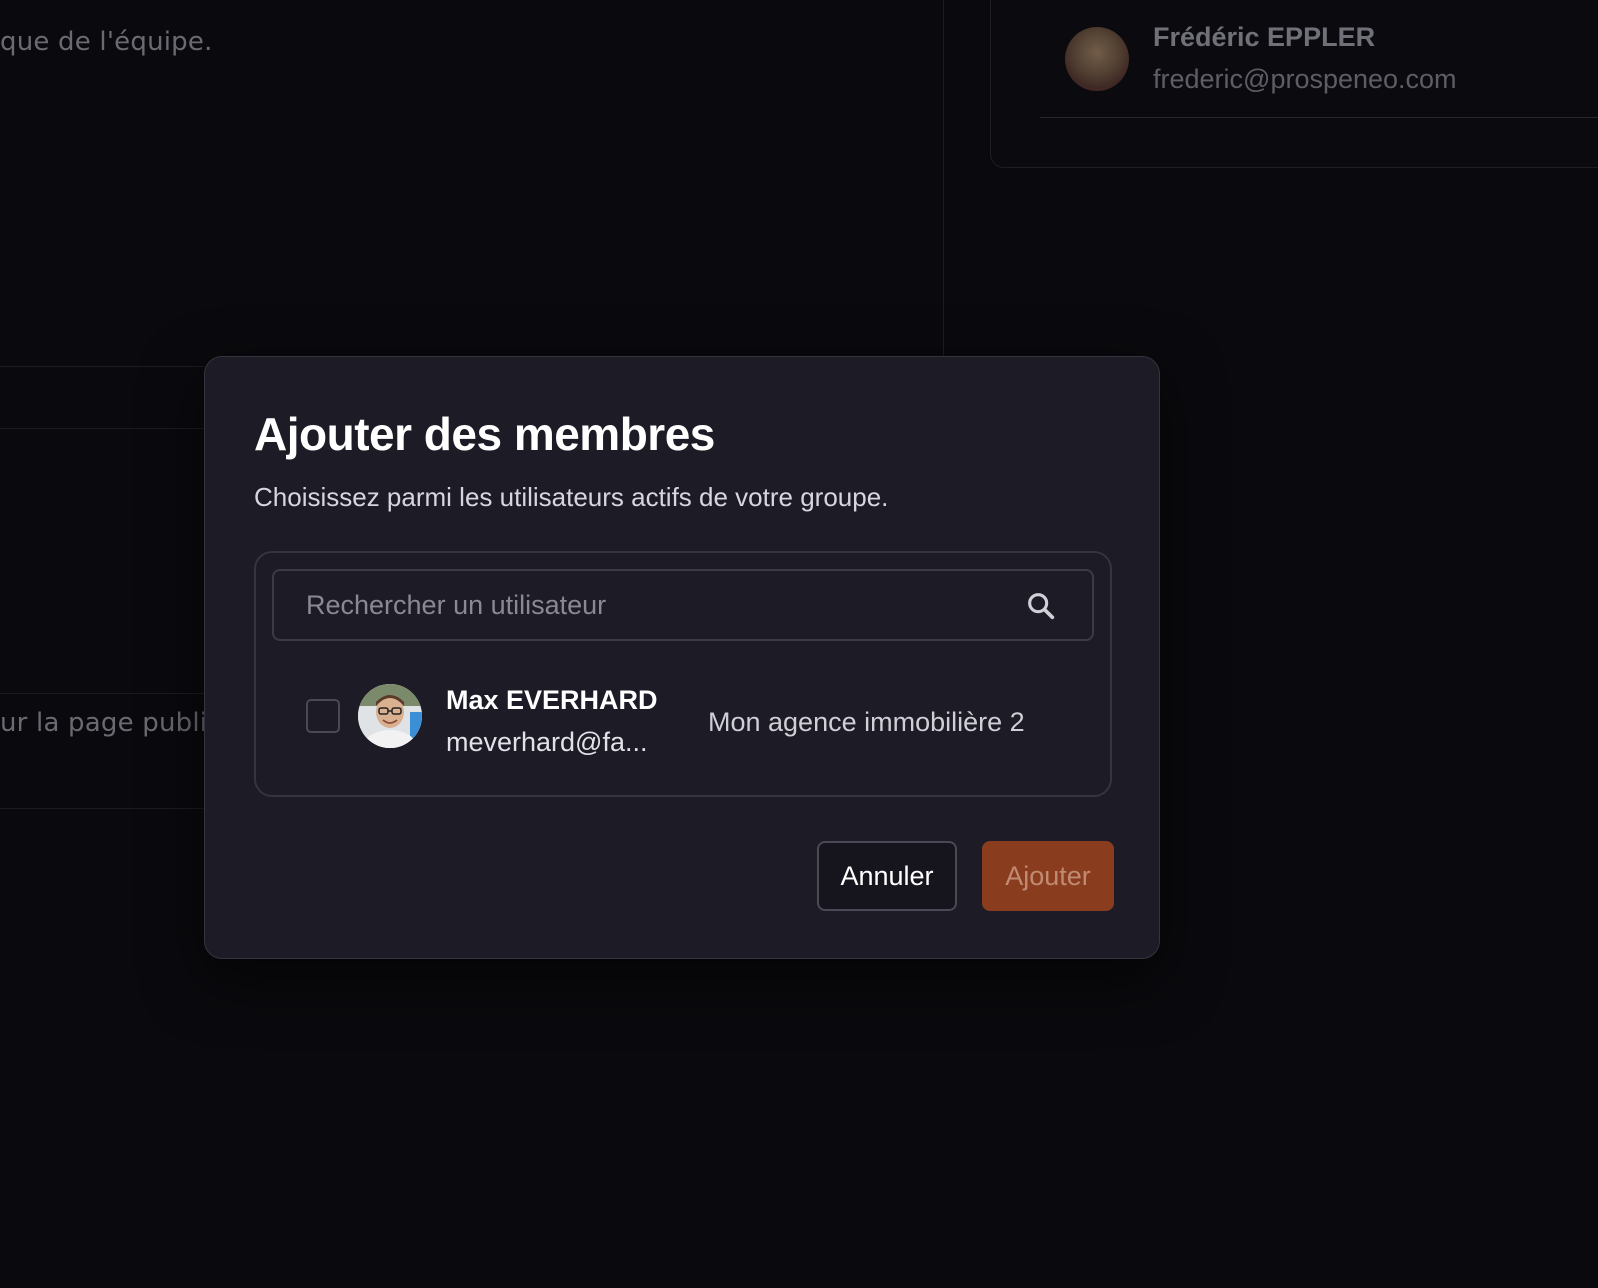  Describe the element at coordinates (323, 716) in the screenshot. I see `user-select-checkbox` at that location.